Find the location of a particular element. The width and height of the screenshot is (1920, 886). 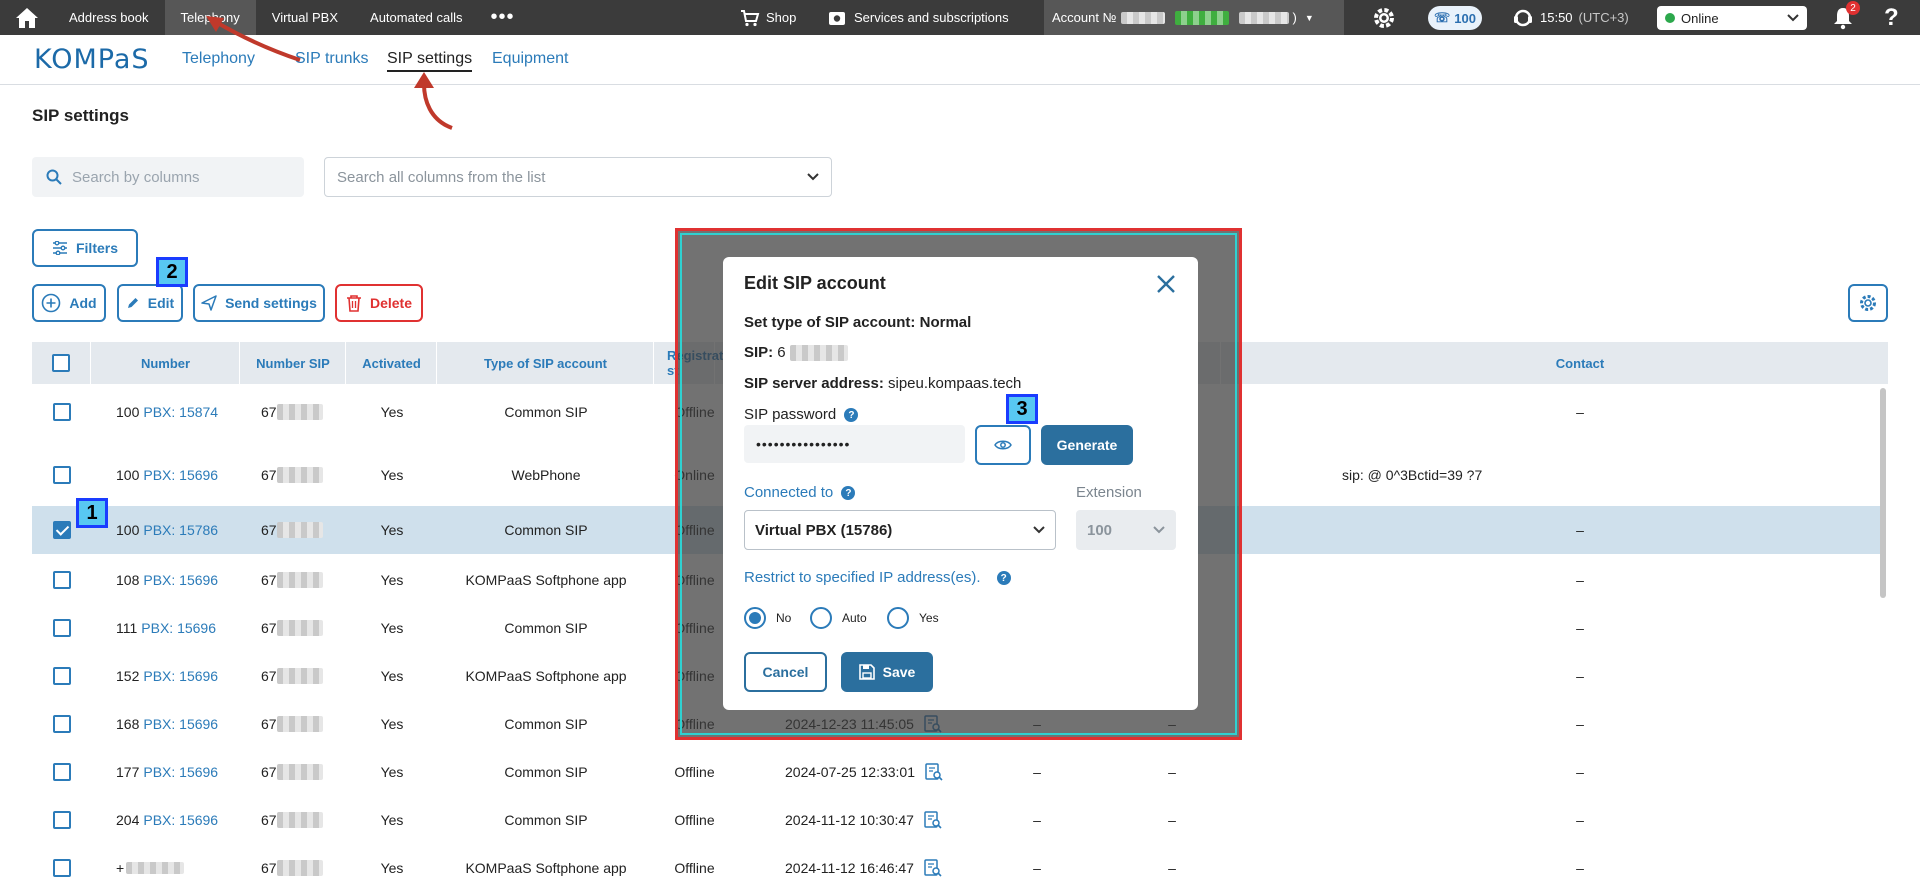

save-button: Save is located at coordinates (887, 672).